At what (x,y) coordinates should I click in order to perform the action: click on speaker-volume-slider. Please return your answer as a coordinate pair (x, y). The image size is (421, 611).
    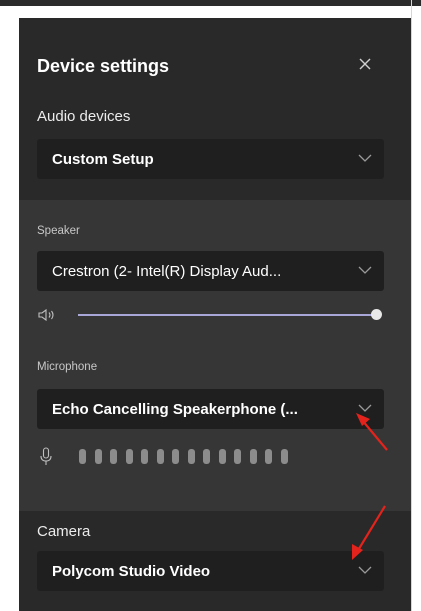
    Looking at the image, I should click on (227, 315).